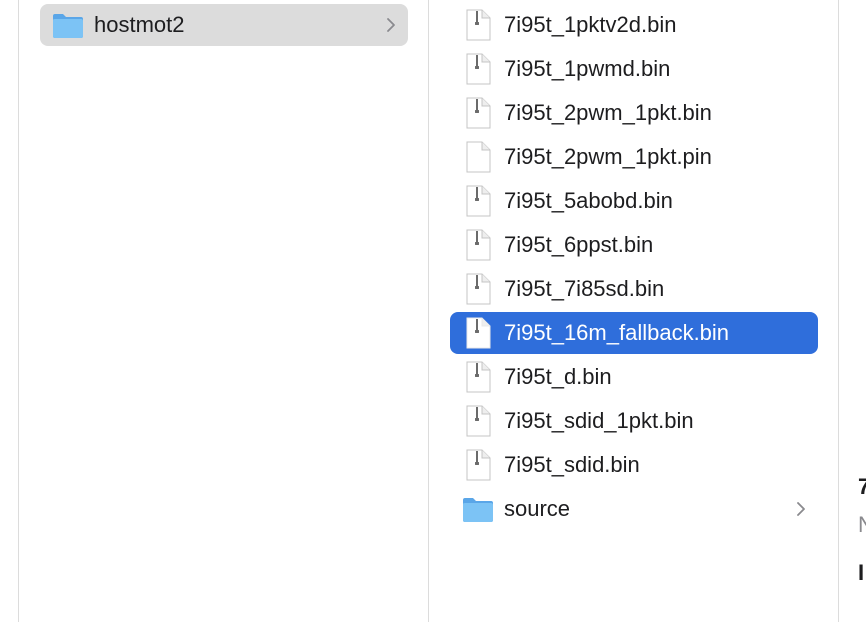  What do you see at coordinates (139, 24) in the screenshot?
I see `folder-label: hostmot2` at bounding box center [139, 24].